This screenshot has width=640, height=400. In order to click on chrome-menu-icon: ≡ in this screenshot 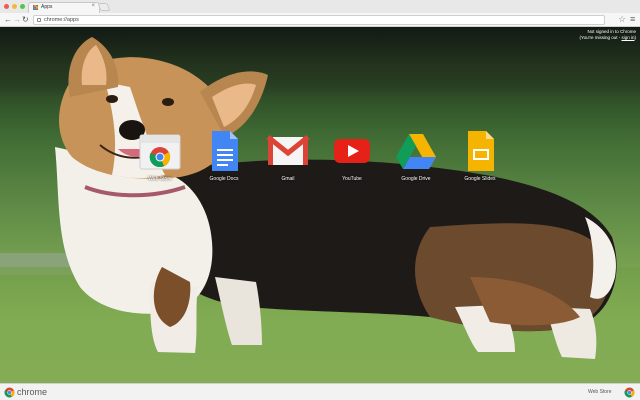, I will do `click(632, 19)`.